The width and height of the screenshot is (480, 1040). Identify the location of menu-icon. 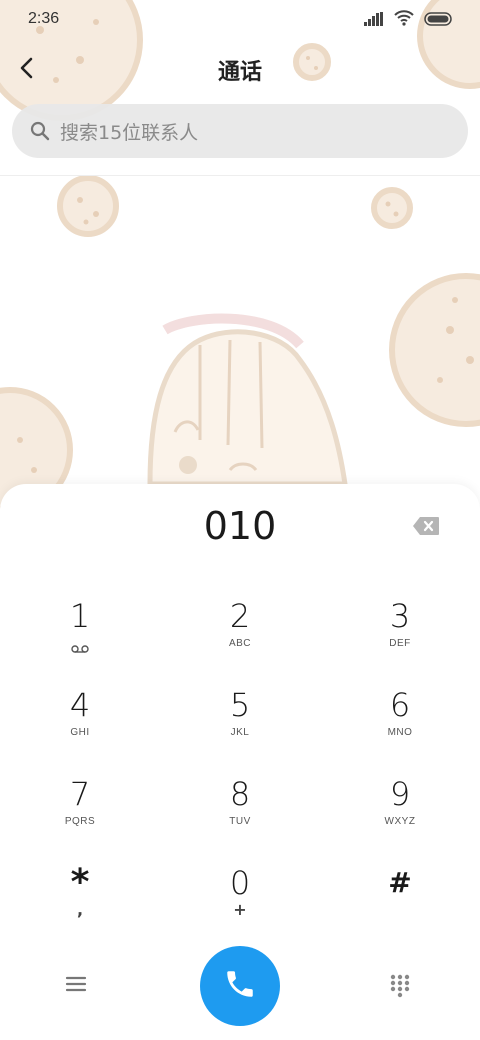
(76, 987).